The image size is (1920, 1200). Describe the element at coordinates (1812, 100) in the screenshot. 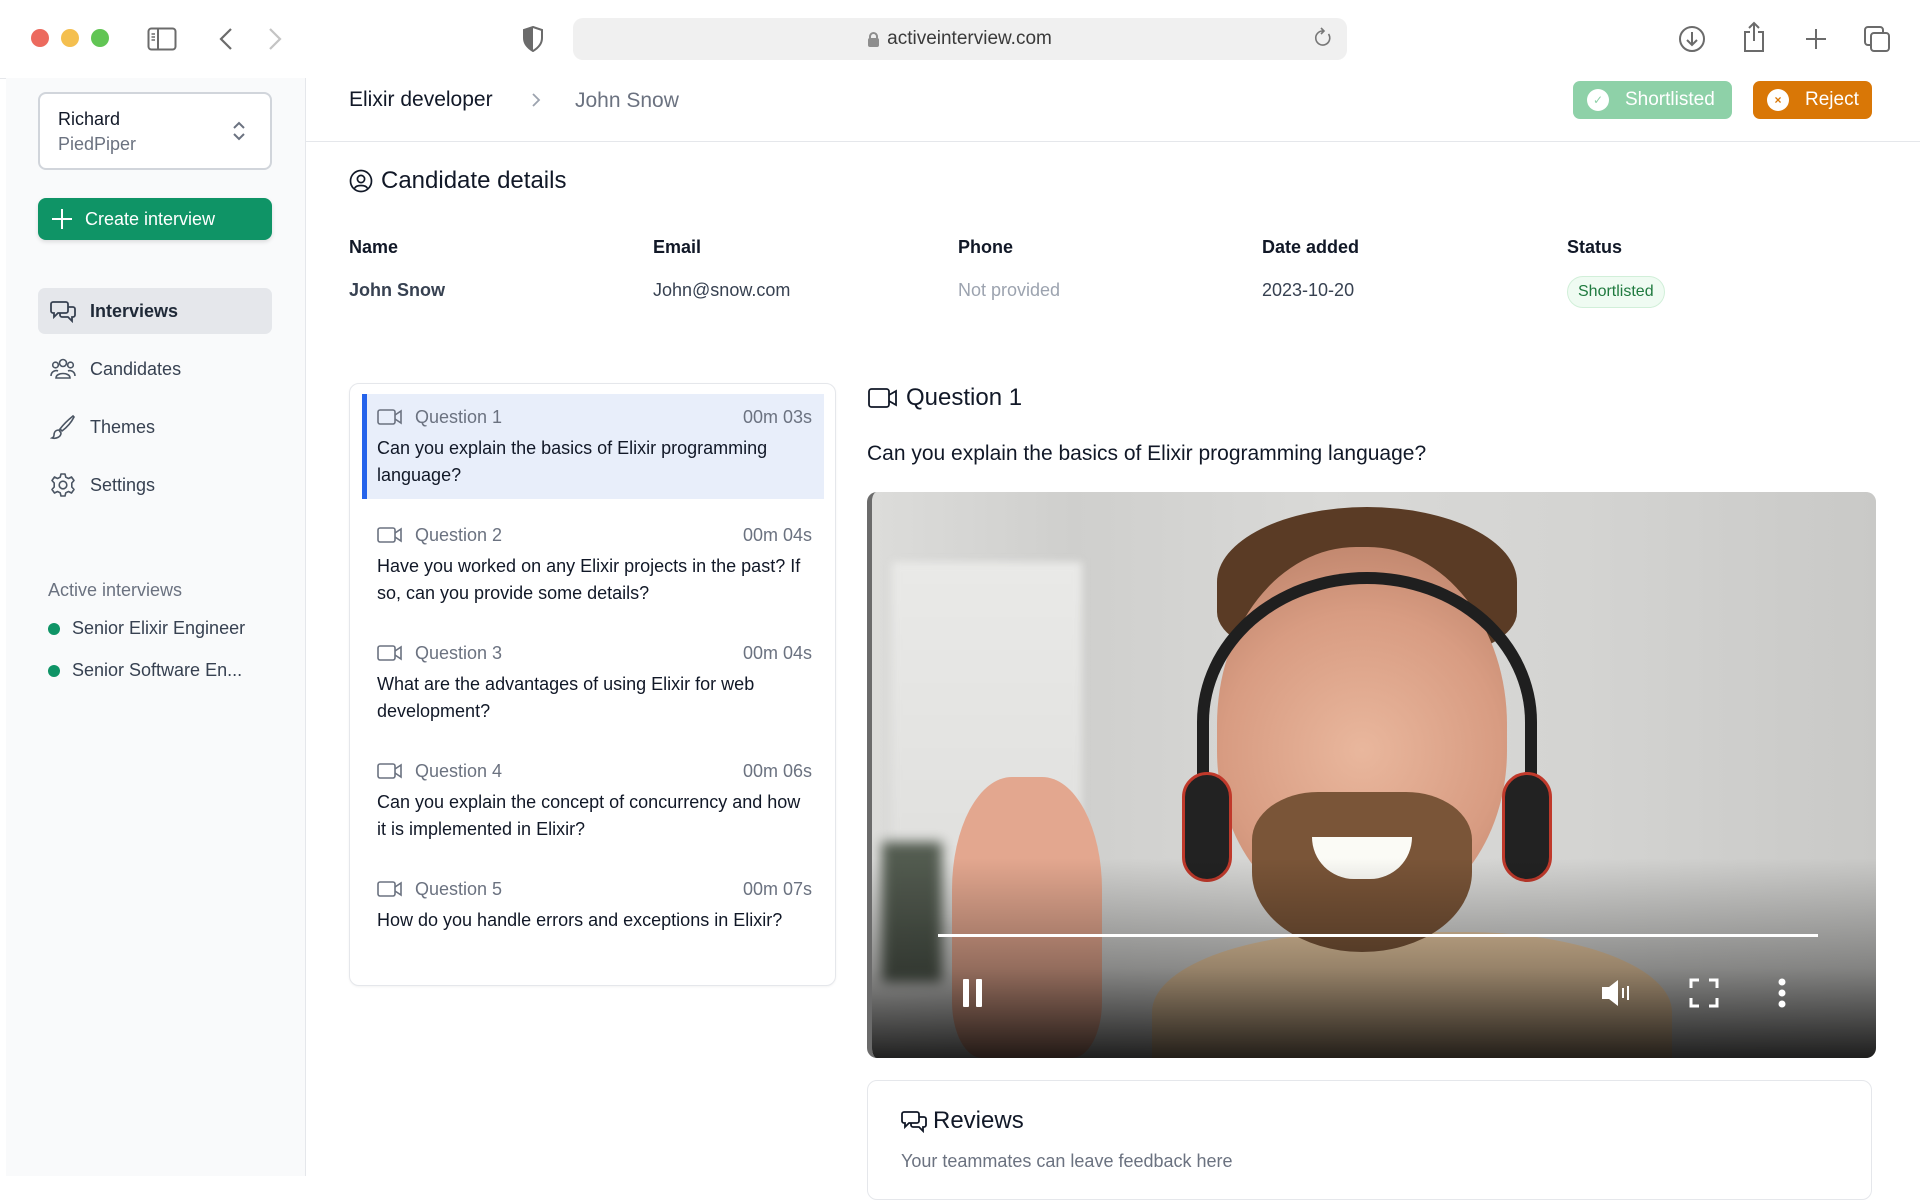

I see `reject-button: × Reject` at that location.